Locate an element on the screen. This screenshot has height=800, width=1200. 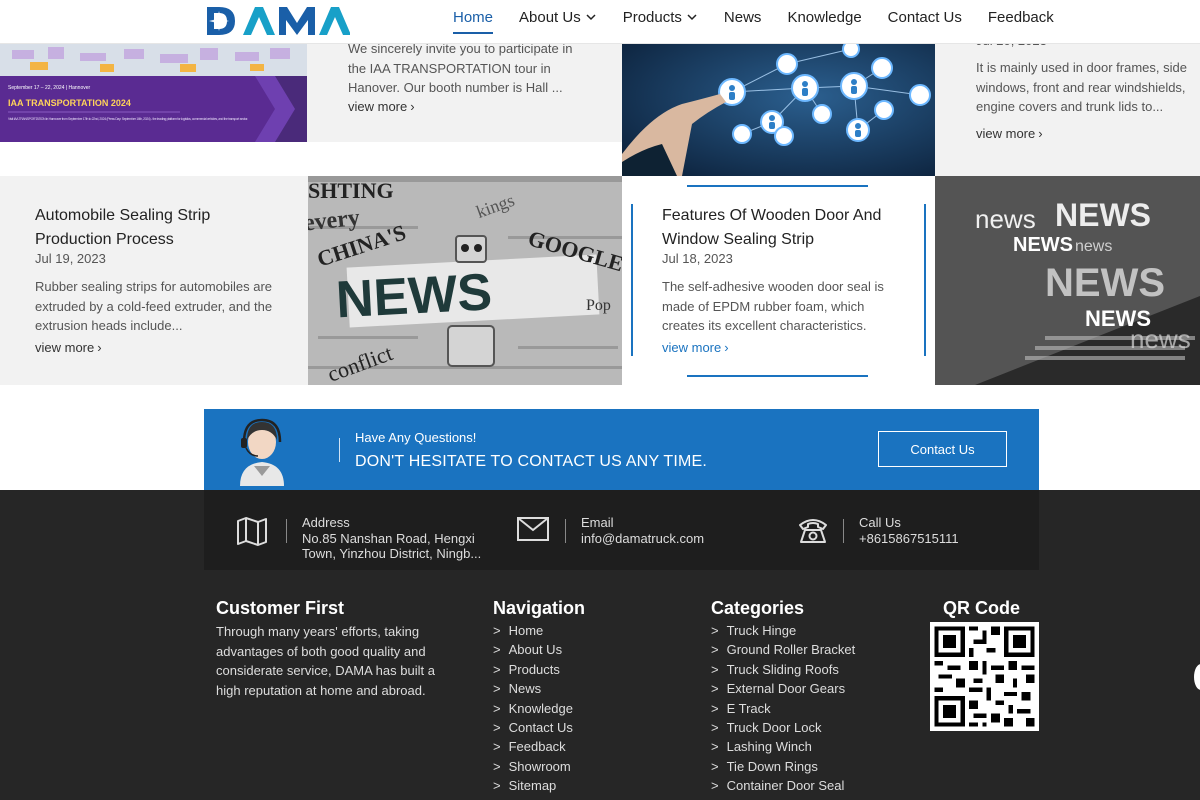
right-card-view-more-link: view more › is located at coordinates (1009, 133).